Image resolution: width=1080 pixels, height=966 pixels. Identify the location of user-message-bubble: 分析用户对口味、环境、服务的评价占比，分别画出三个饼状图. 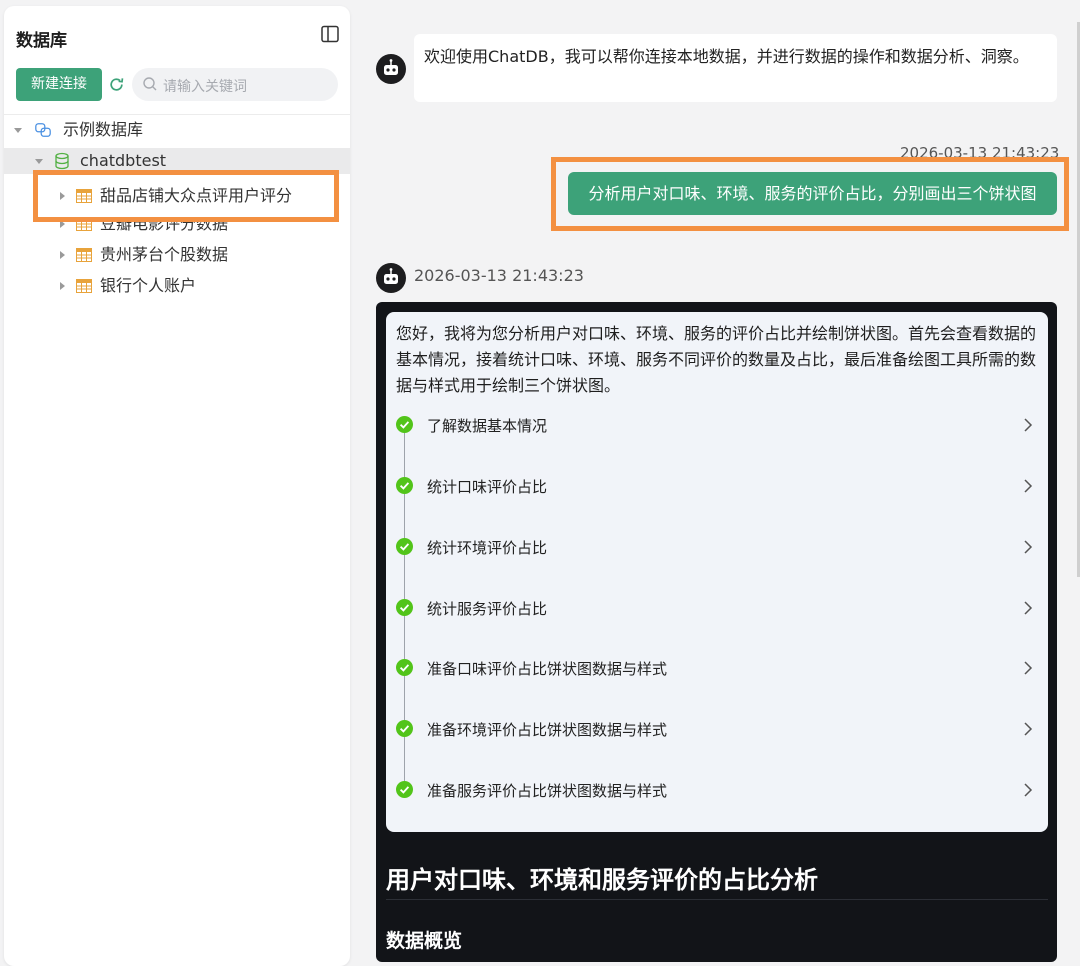
(812, 193).